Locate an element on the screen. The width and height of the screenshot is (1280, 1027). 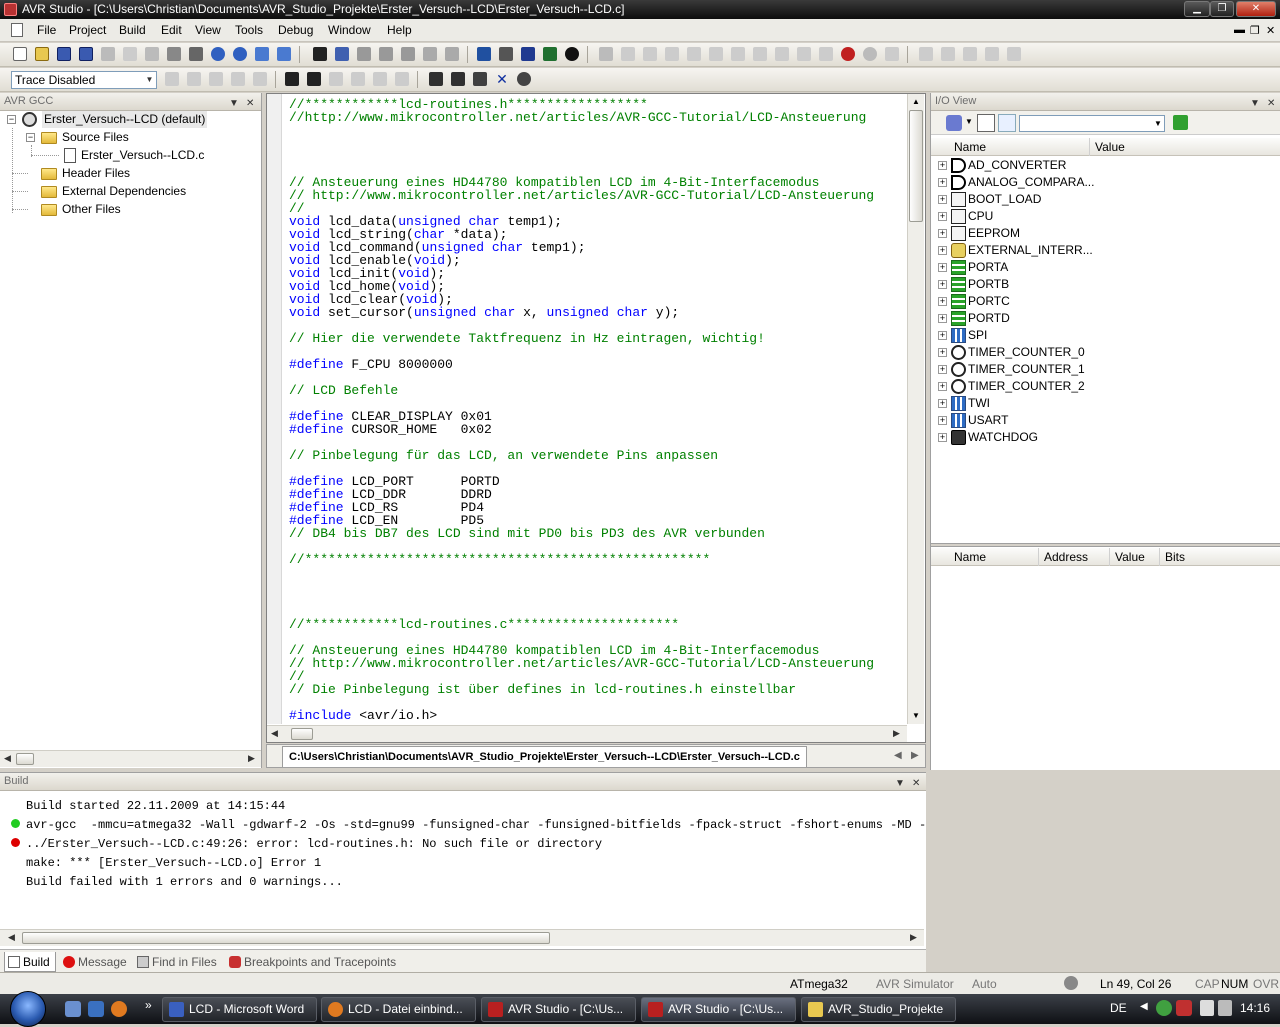
reset-icon is located at coordinates (672, 54).